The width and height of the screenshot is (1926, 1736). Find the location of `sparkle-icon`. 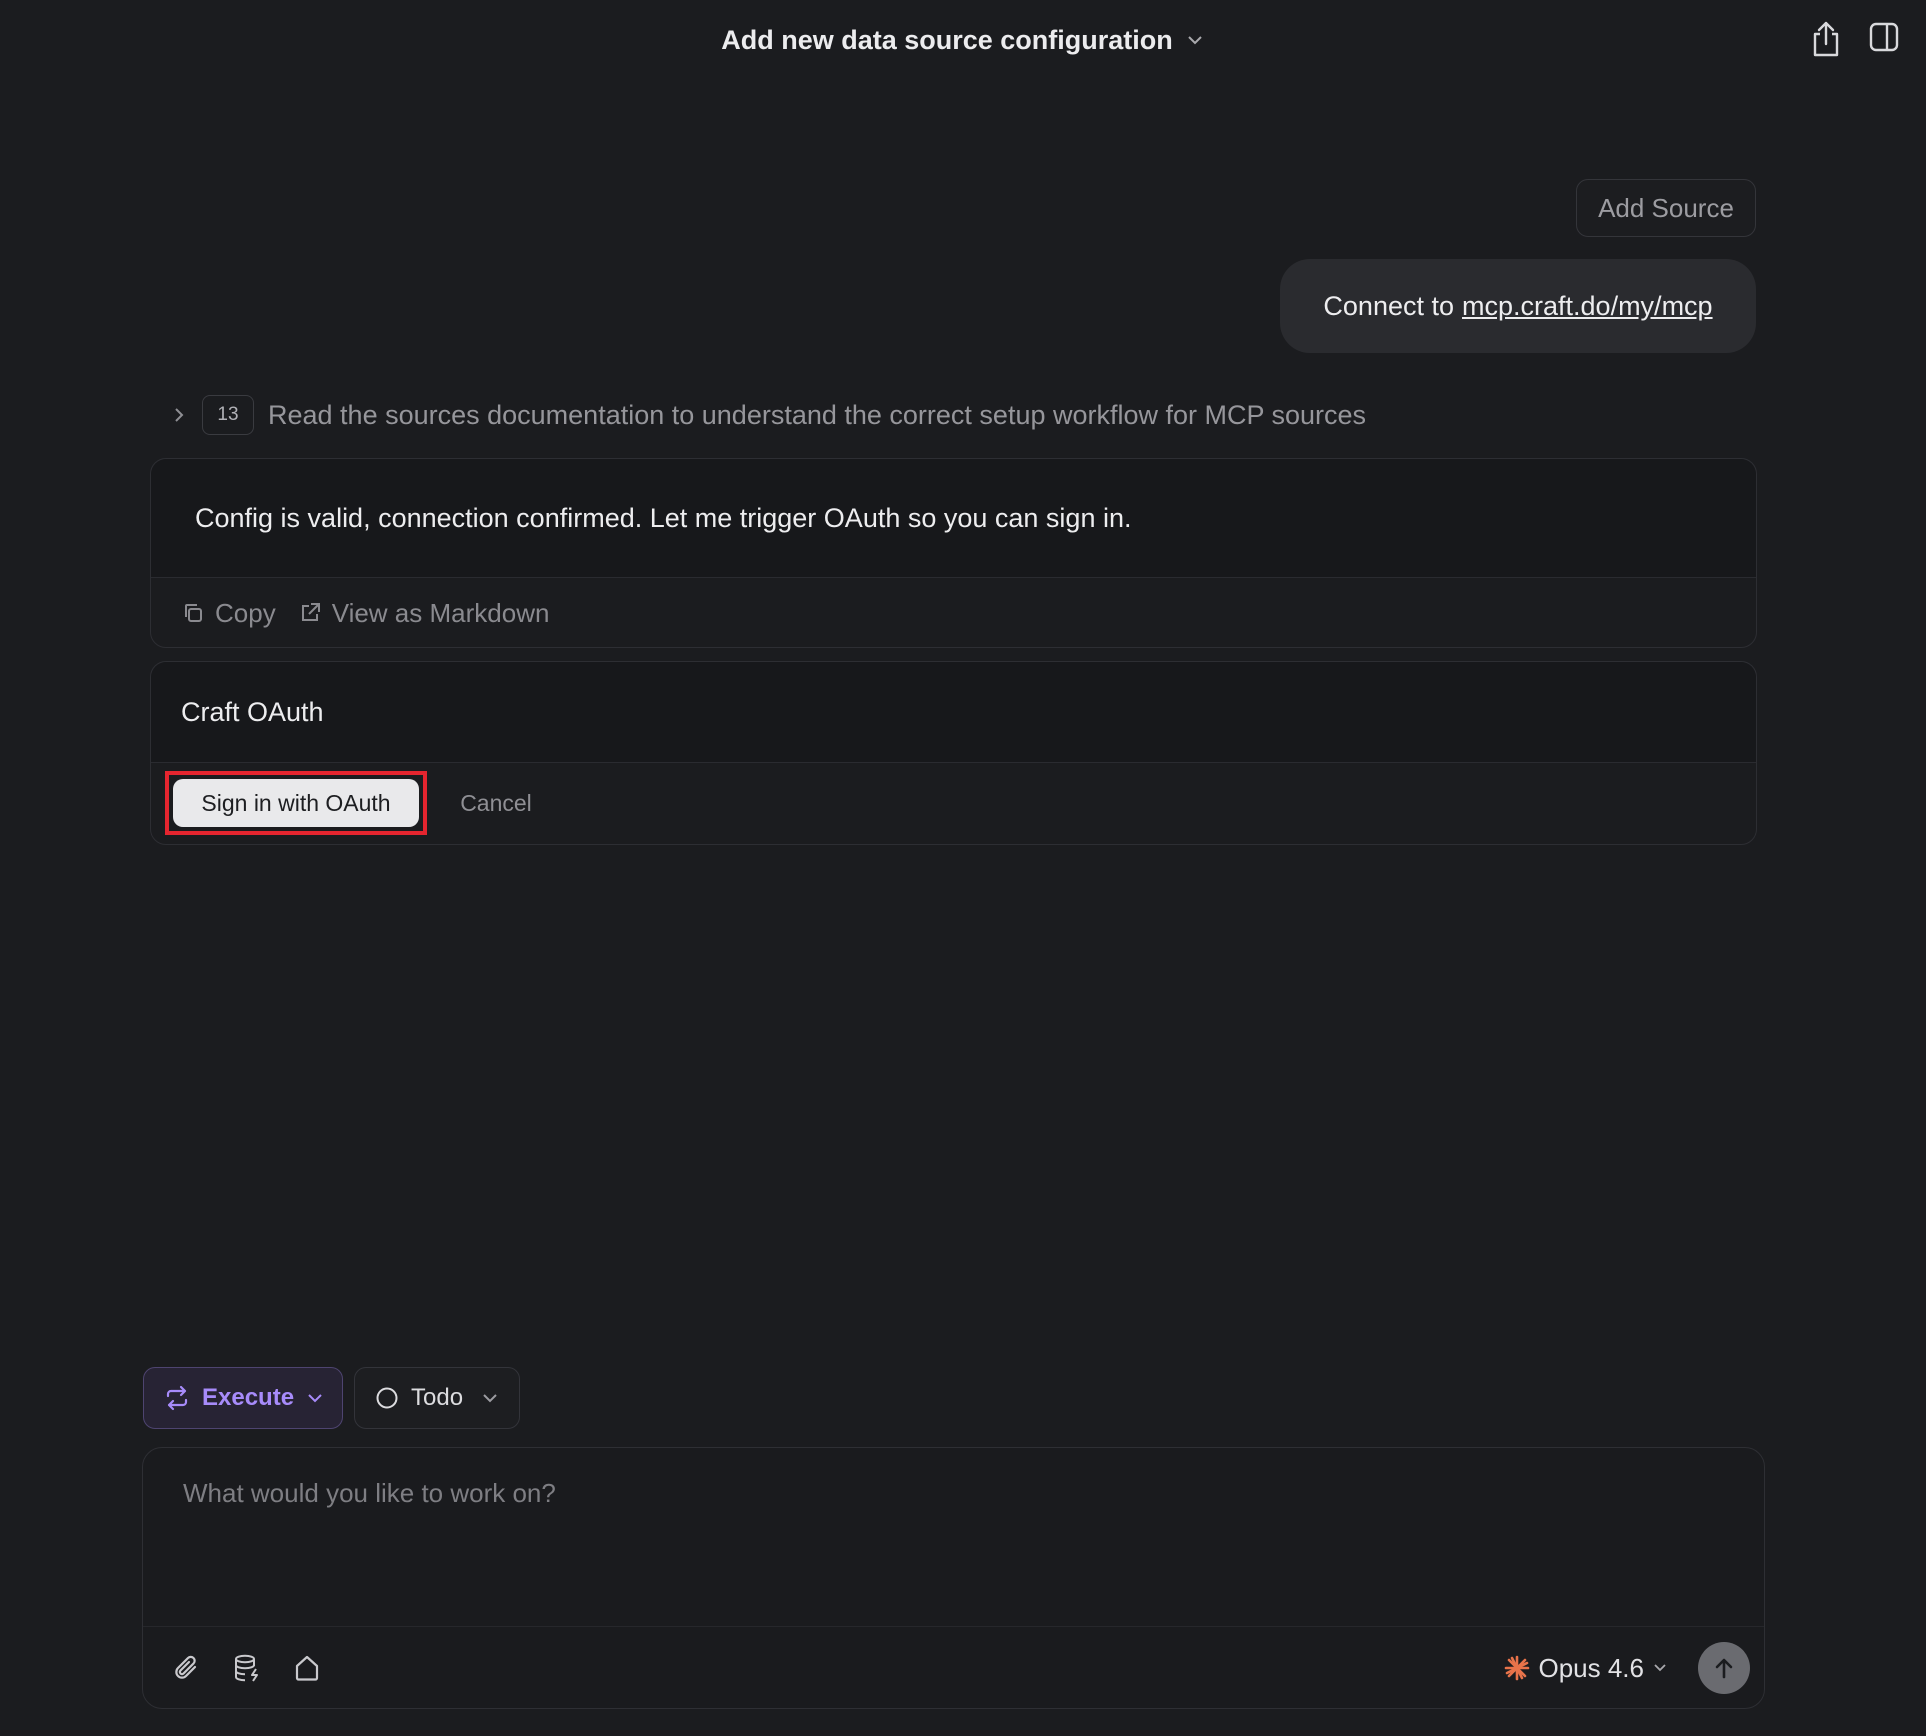

sparkle-icon is located at coordinates (1517, 1668).